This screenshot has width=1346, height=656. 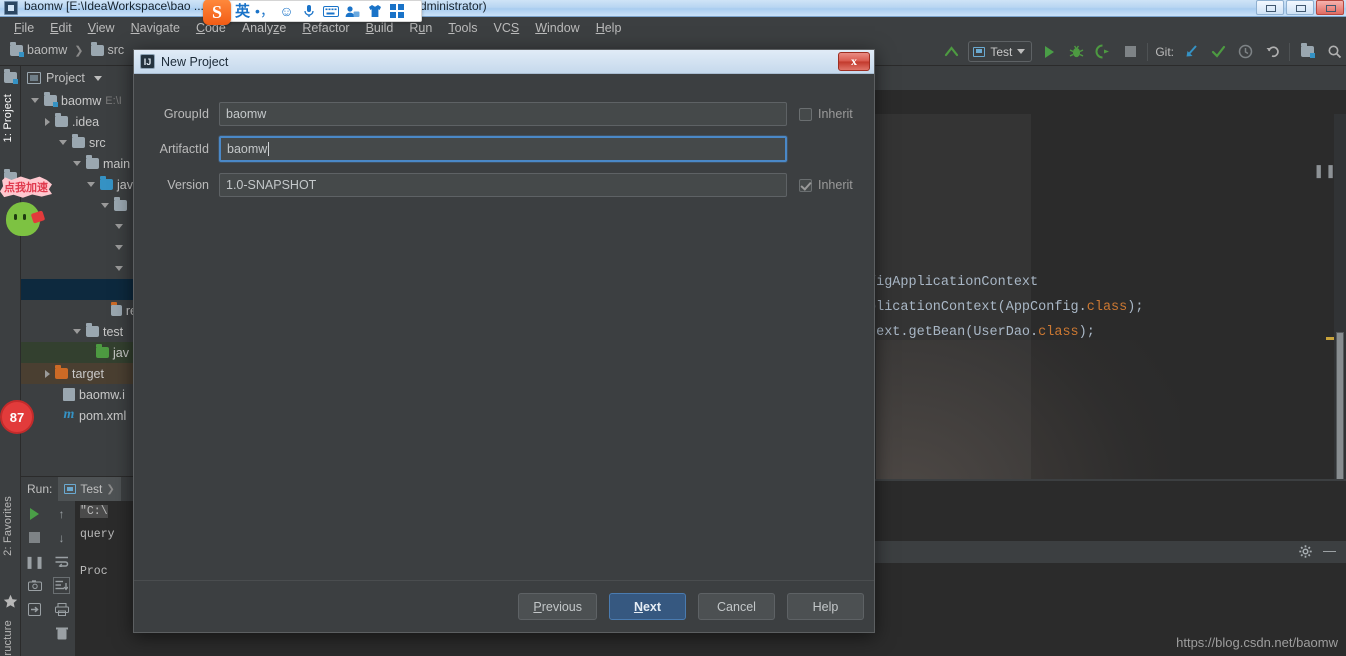 I want to click on tree-item-src: src, so click(x=80, y=142).